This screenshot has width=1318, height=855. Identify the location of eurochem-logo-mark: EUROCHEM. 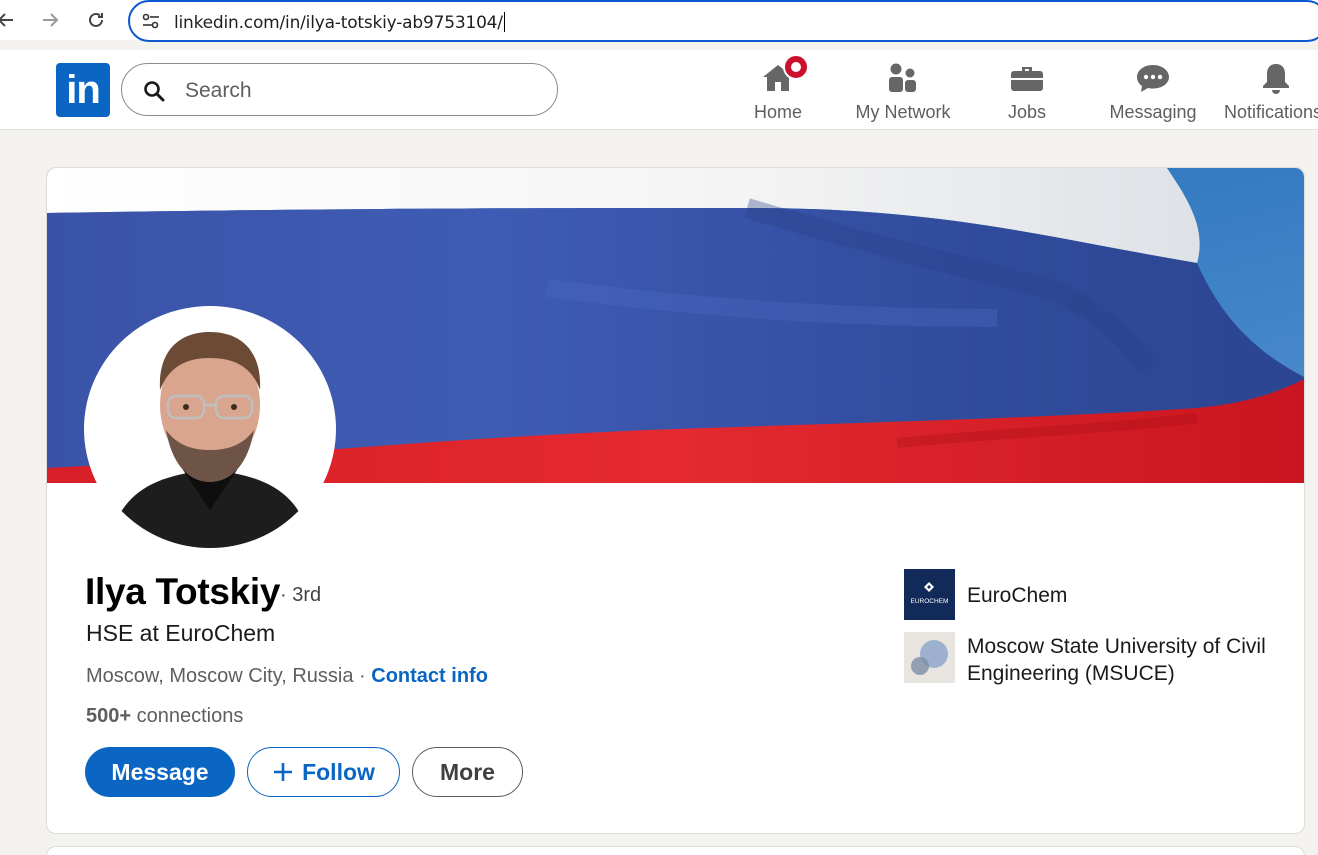
(930, 593).